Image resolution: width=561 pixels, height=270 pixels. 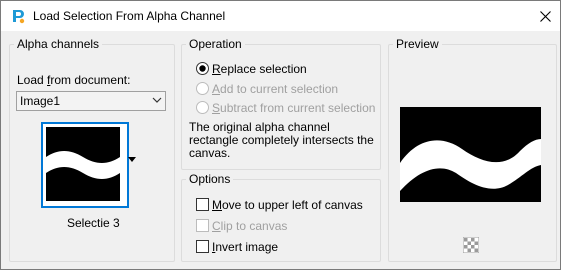 I want to click on close-button, so click(x=545, y=16).